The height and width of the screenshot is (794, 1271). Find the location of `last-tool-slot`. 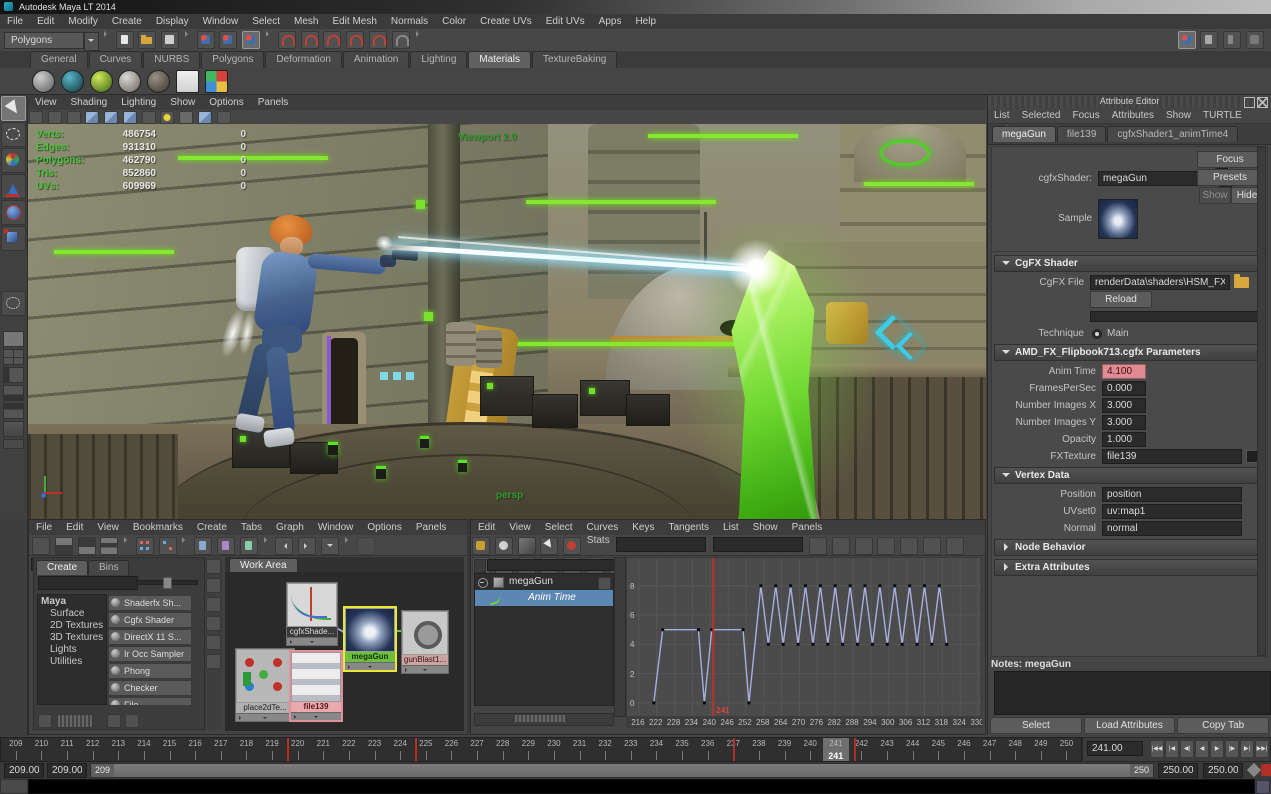

last-tool-slot is located at coordinates (13, 303).